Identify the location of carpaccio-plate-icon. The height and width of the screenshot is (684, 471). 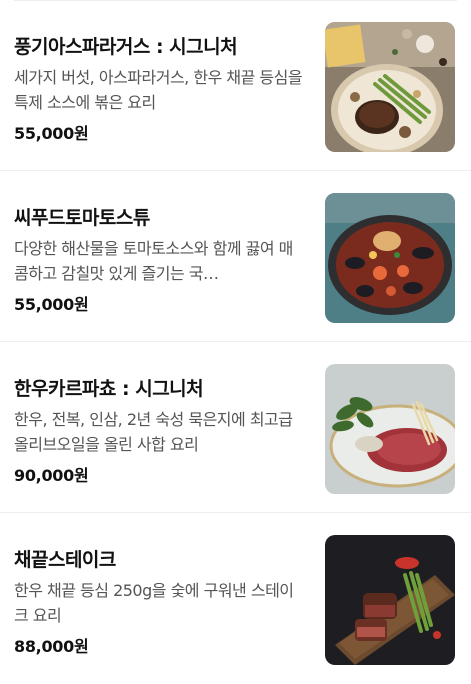
(390, 429).